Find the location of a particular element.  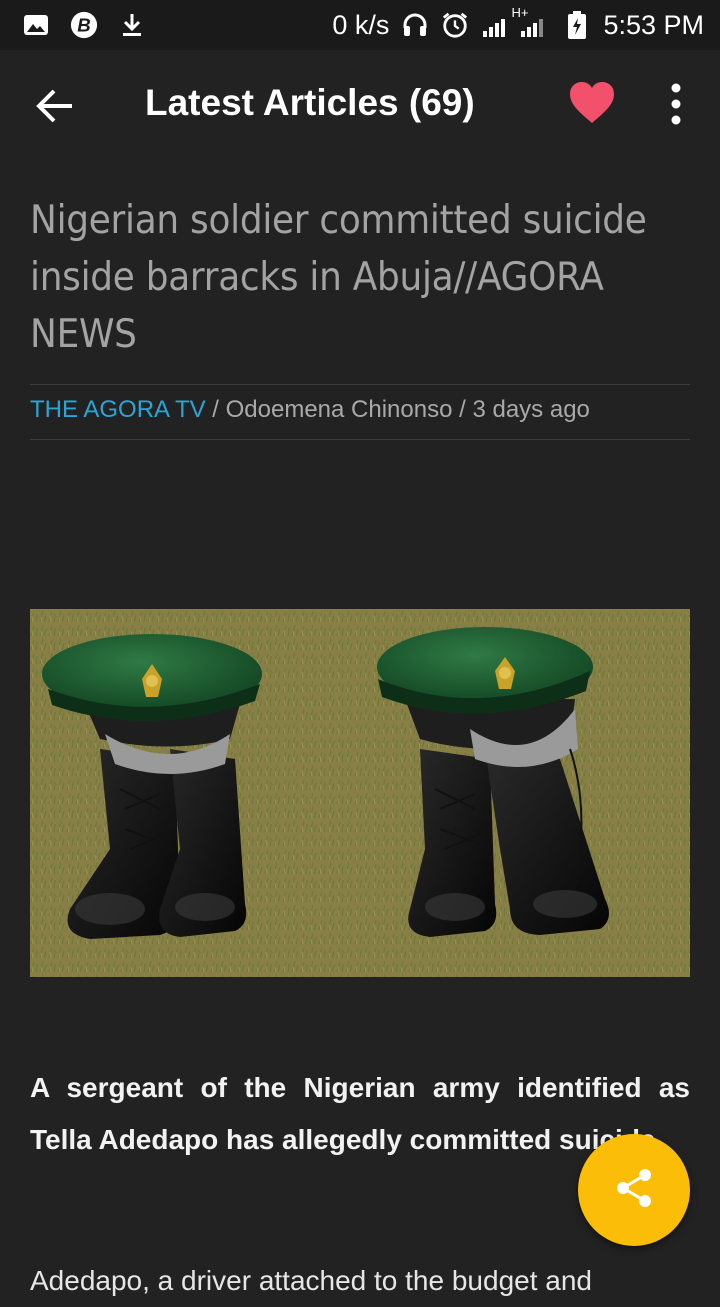

svg-text: B is located at coordinates (83, 25).